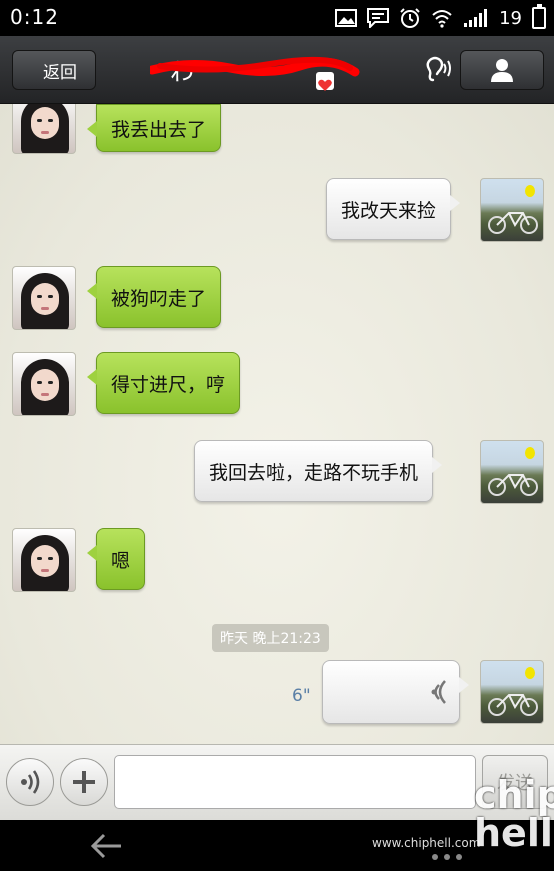  I want to click on voice-wave-icon, so click(438, 692).